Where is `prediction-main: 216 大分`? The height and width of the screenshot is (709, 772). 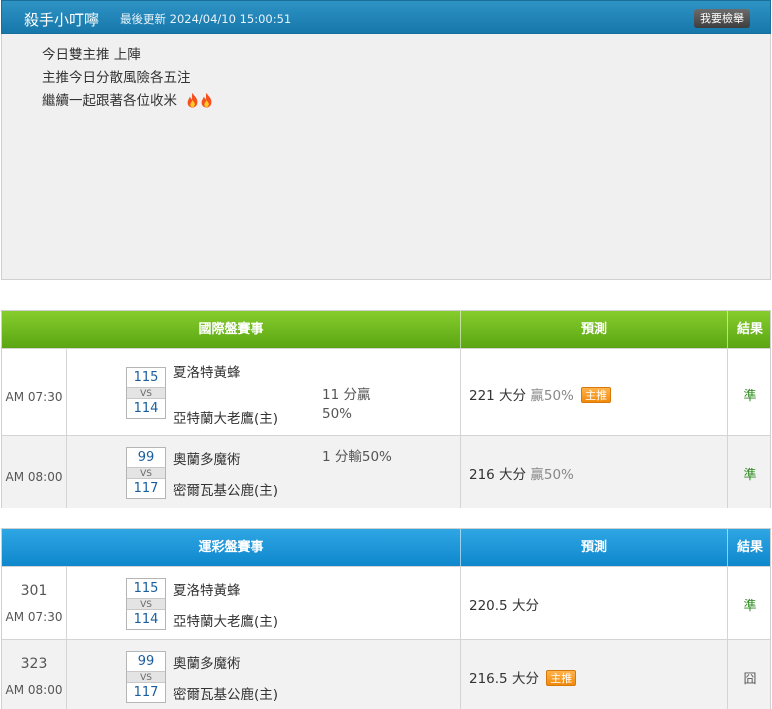 prediction-main: 216 大分 is located at coordinates (498, 475).